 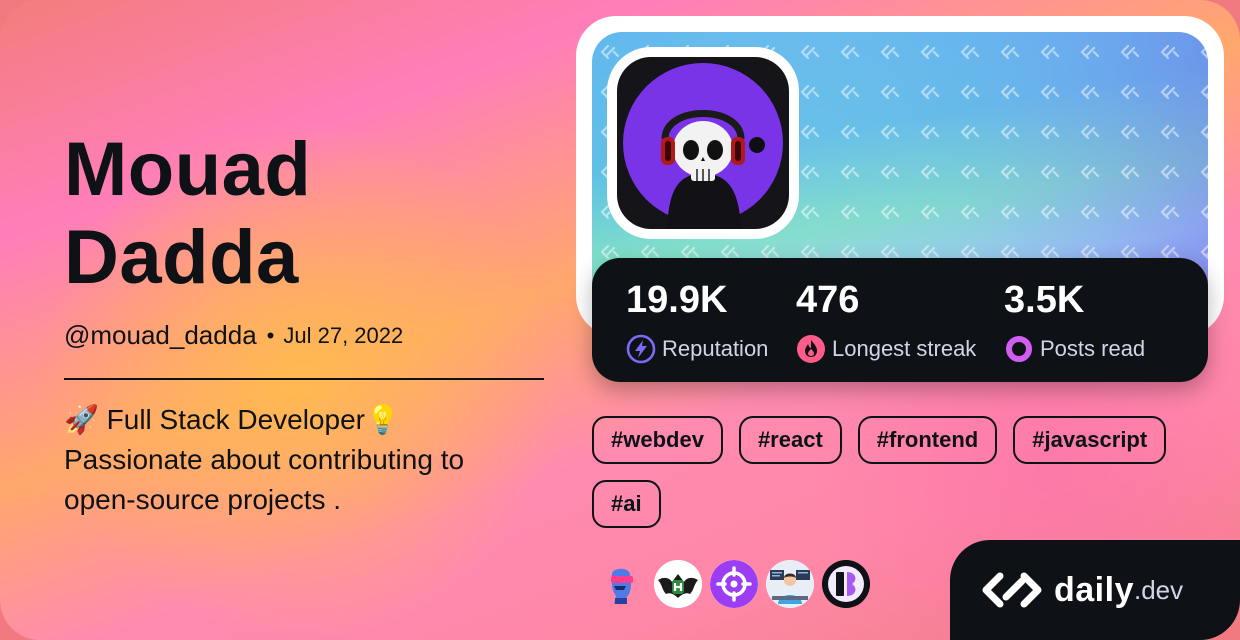 I want to click on stat-label: Reputation, so click(x=715, y=348).